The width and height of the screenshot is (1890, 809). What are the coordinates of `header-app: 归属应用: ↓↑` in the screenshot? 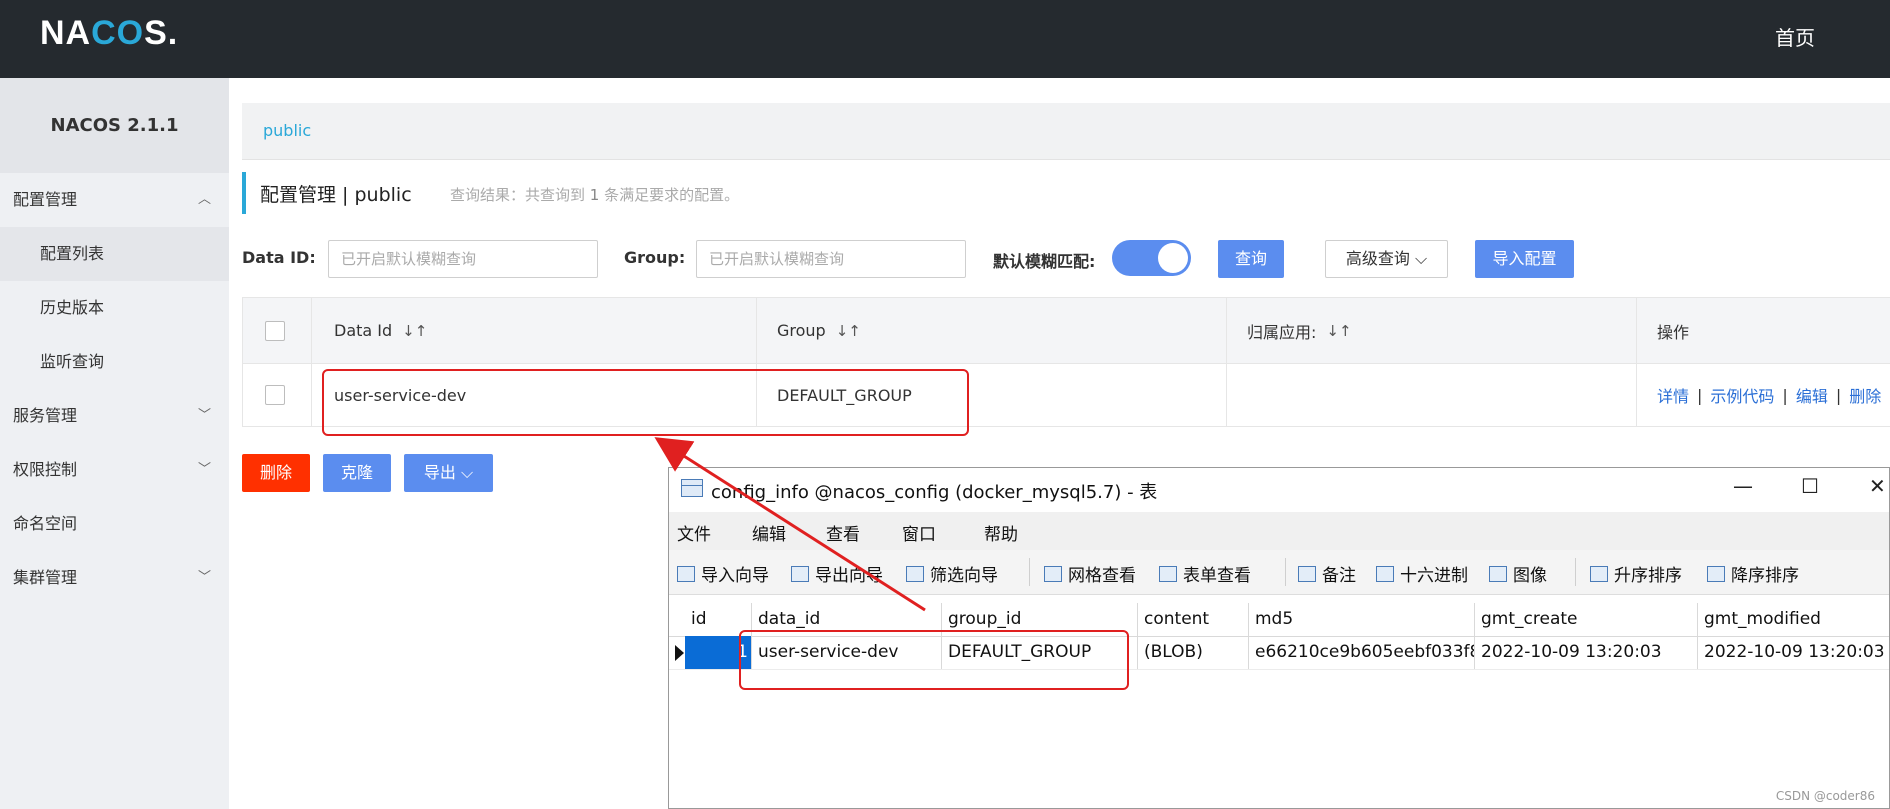 It's located at (1431, 330).